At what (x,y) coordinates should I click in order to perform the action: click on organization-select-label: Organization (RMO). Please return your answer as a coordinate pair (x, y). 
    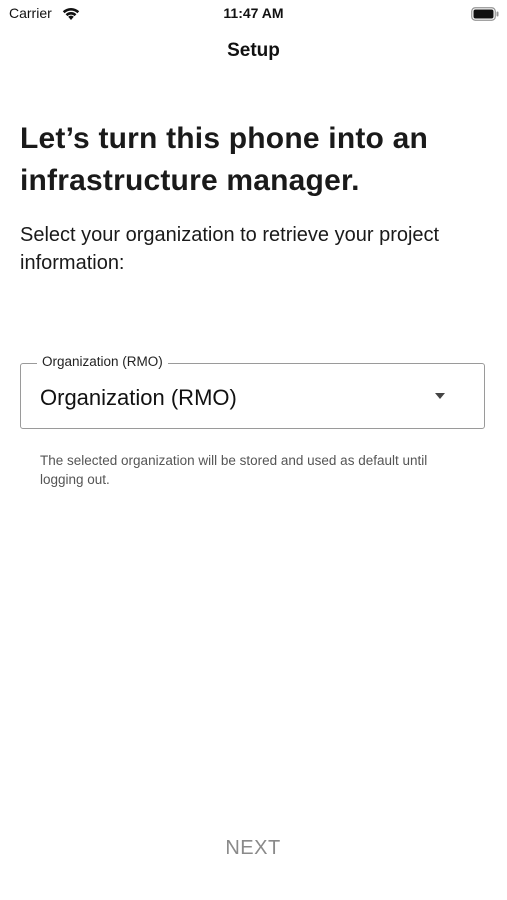
    Looking at the image, I should click on (102, 361).